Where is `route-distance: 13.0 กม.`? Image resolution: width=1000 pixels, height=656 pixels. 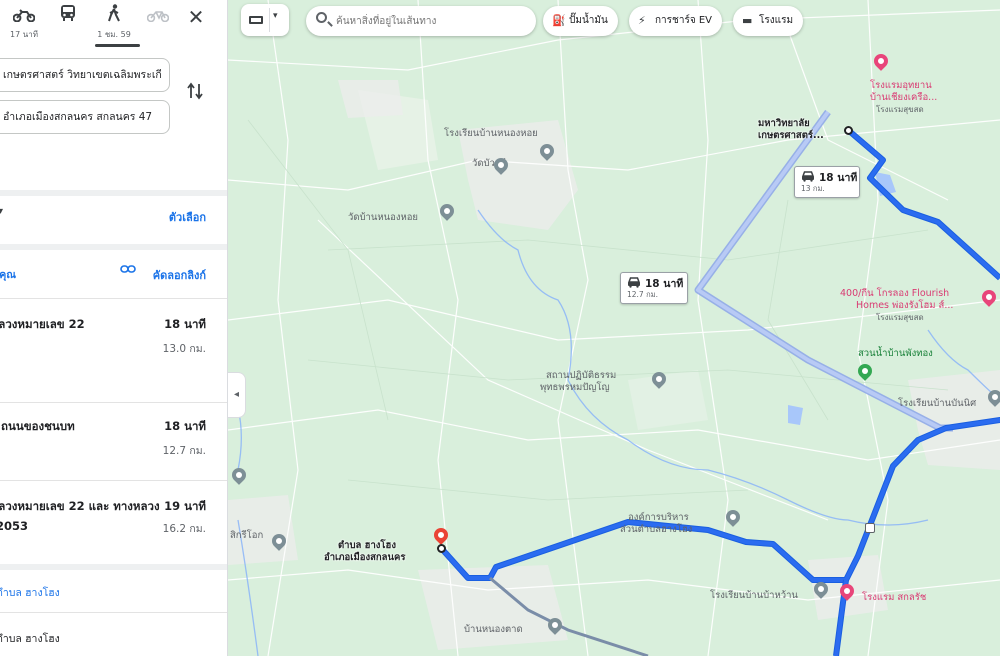
route-distance: 13.0 กม. is located at coordinates (184, 349).